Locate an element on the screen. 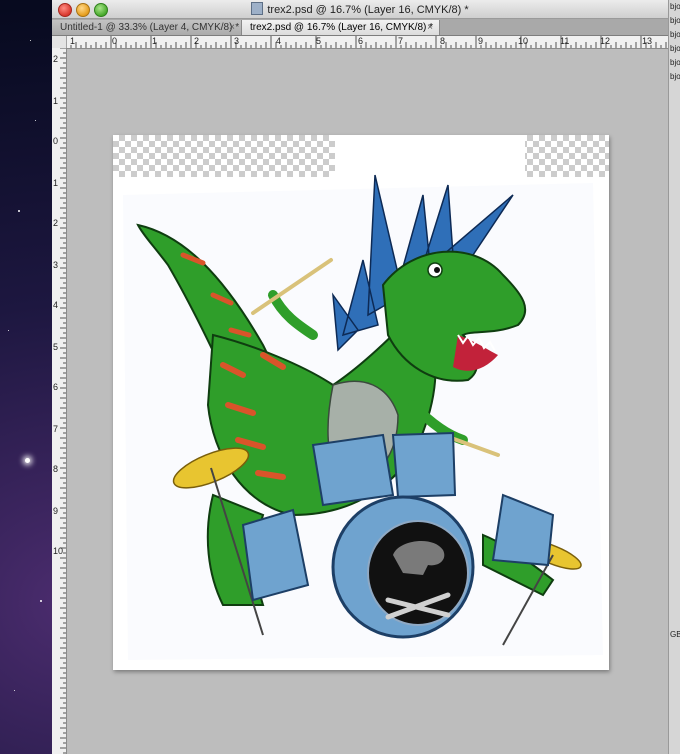  tab-label: Untitled-1 @ 33.3% (Layer 4, CMYK/8) * is located at coordinates (150, 27).